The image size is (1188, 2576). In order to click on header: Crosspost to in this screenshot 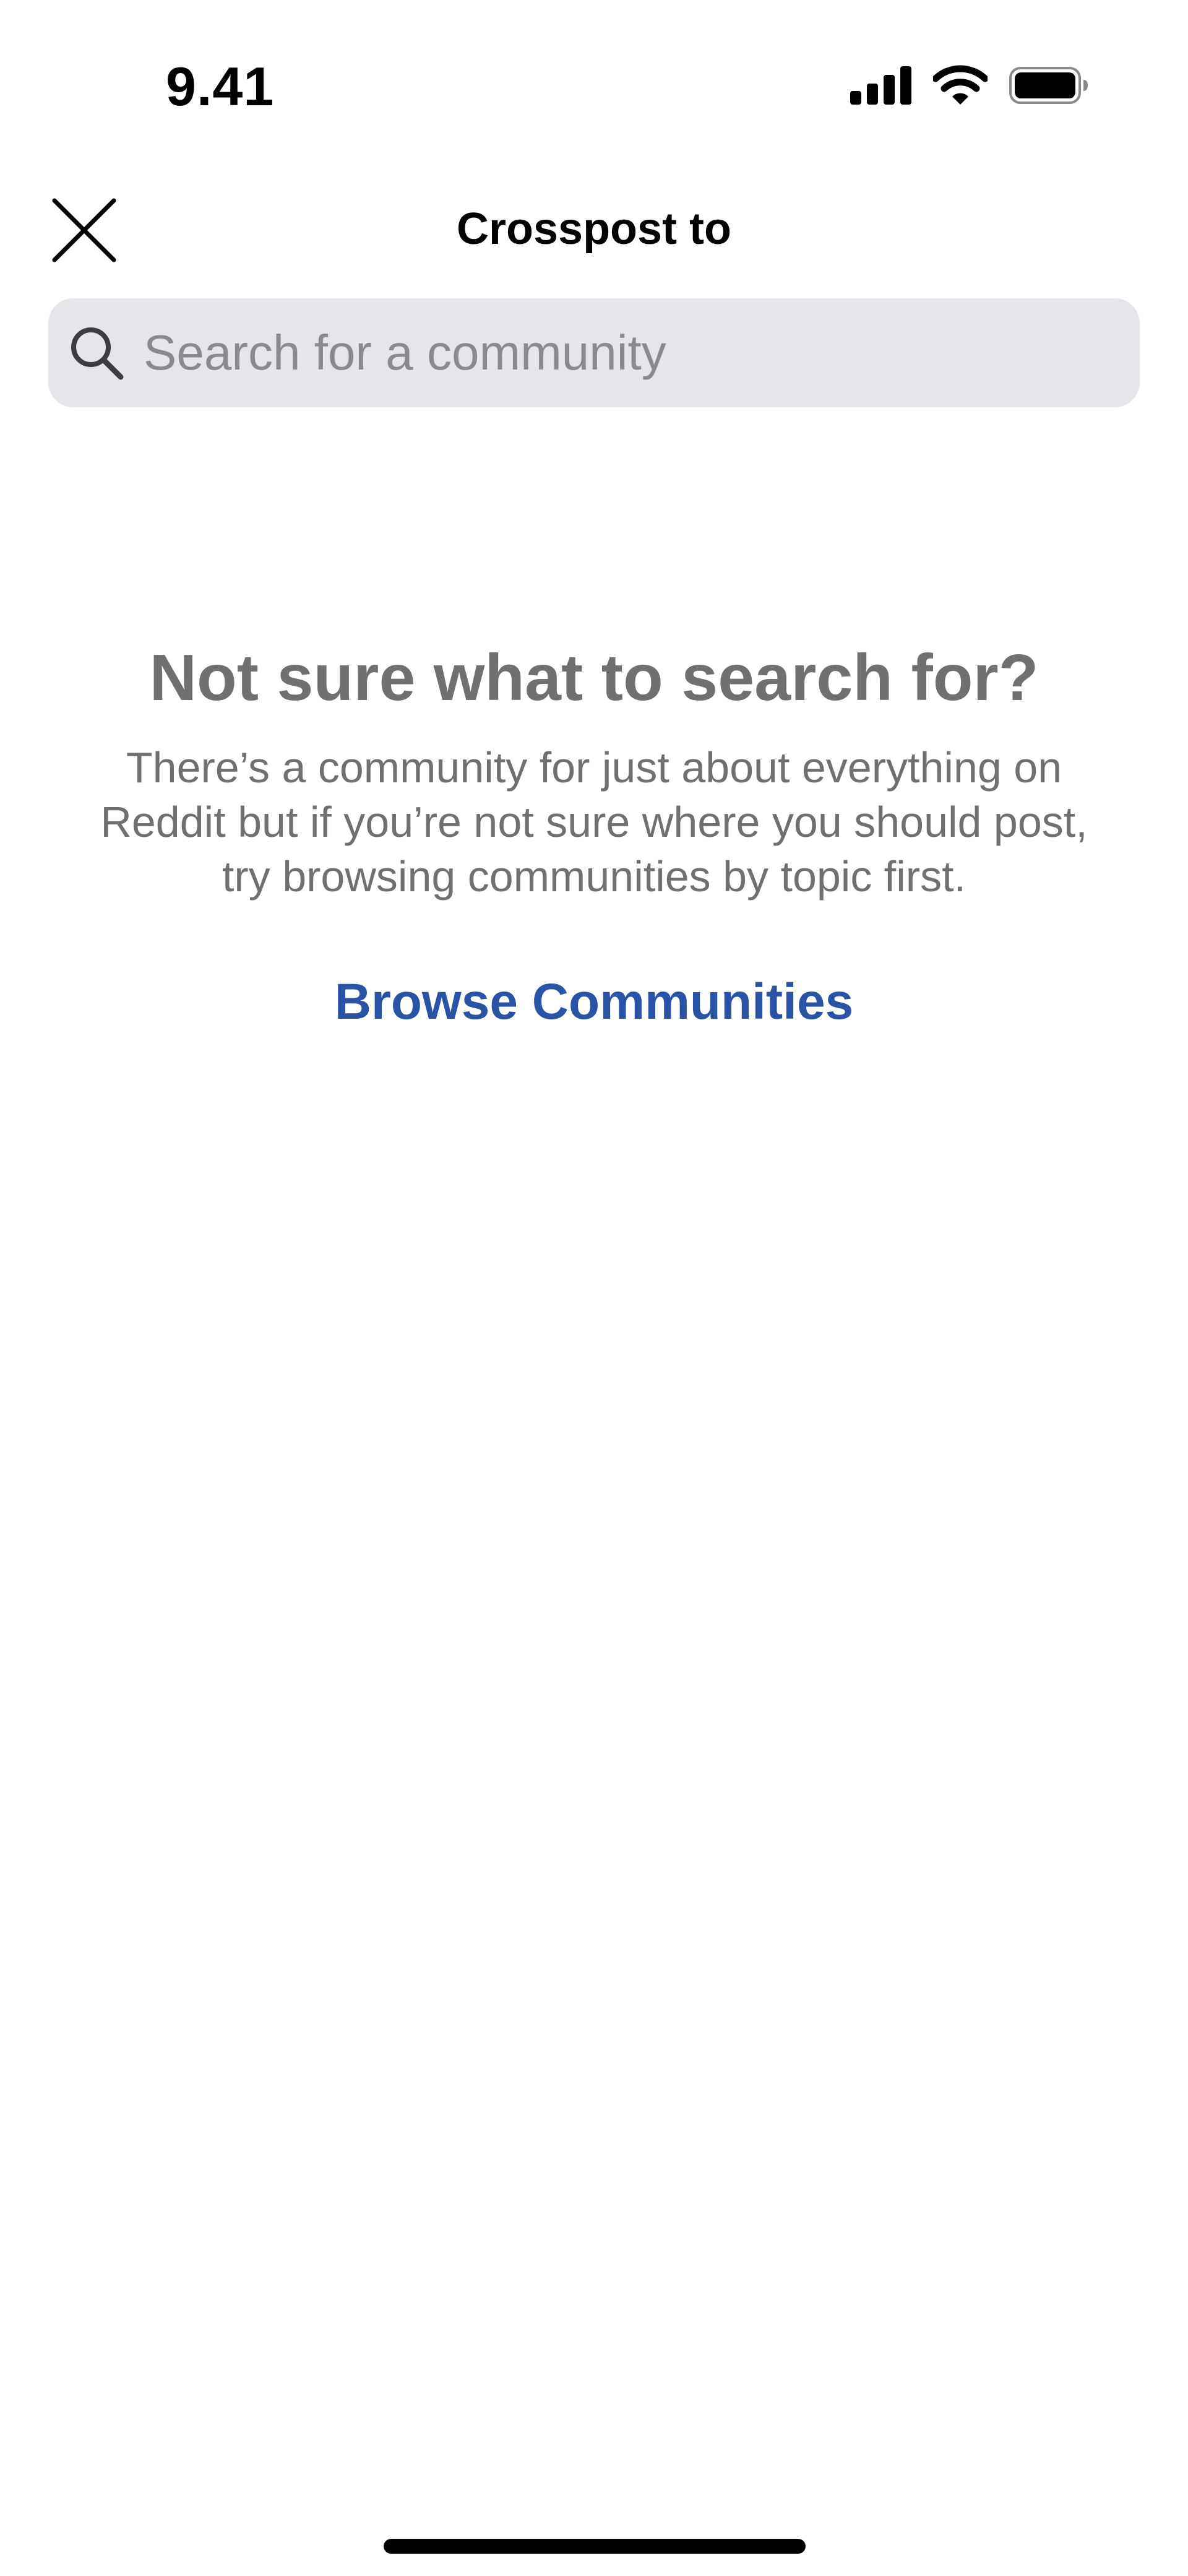, I will do `click(594, 229)`.